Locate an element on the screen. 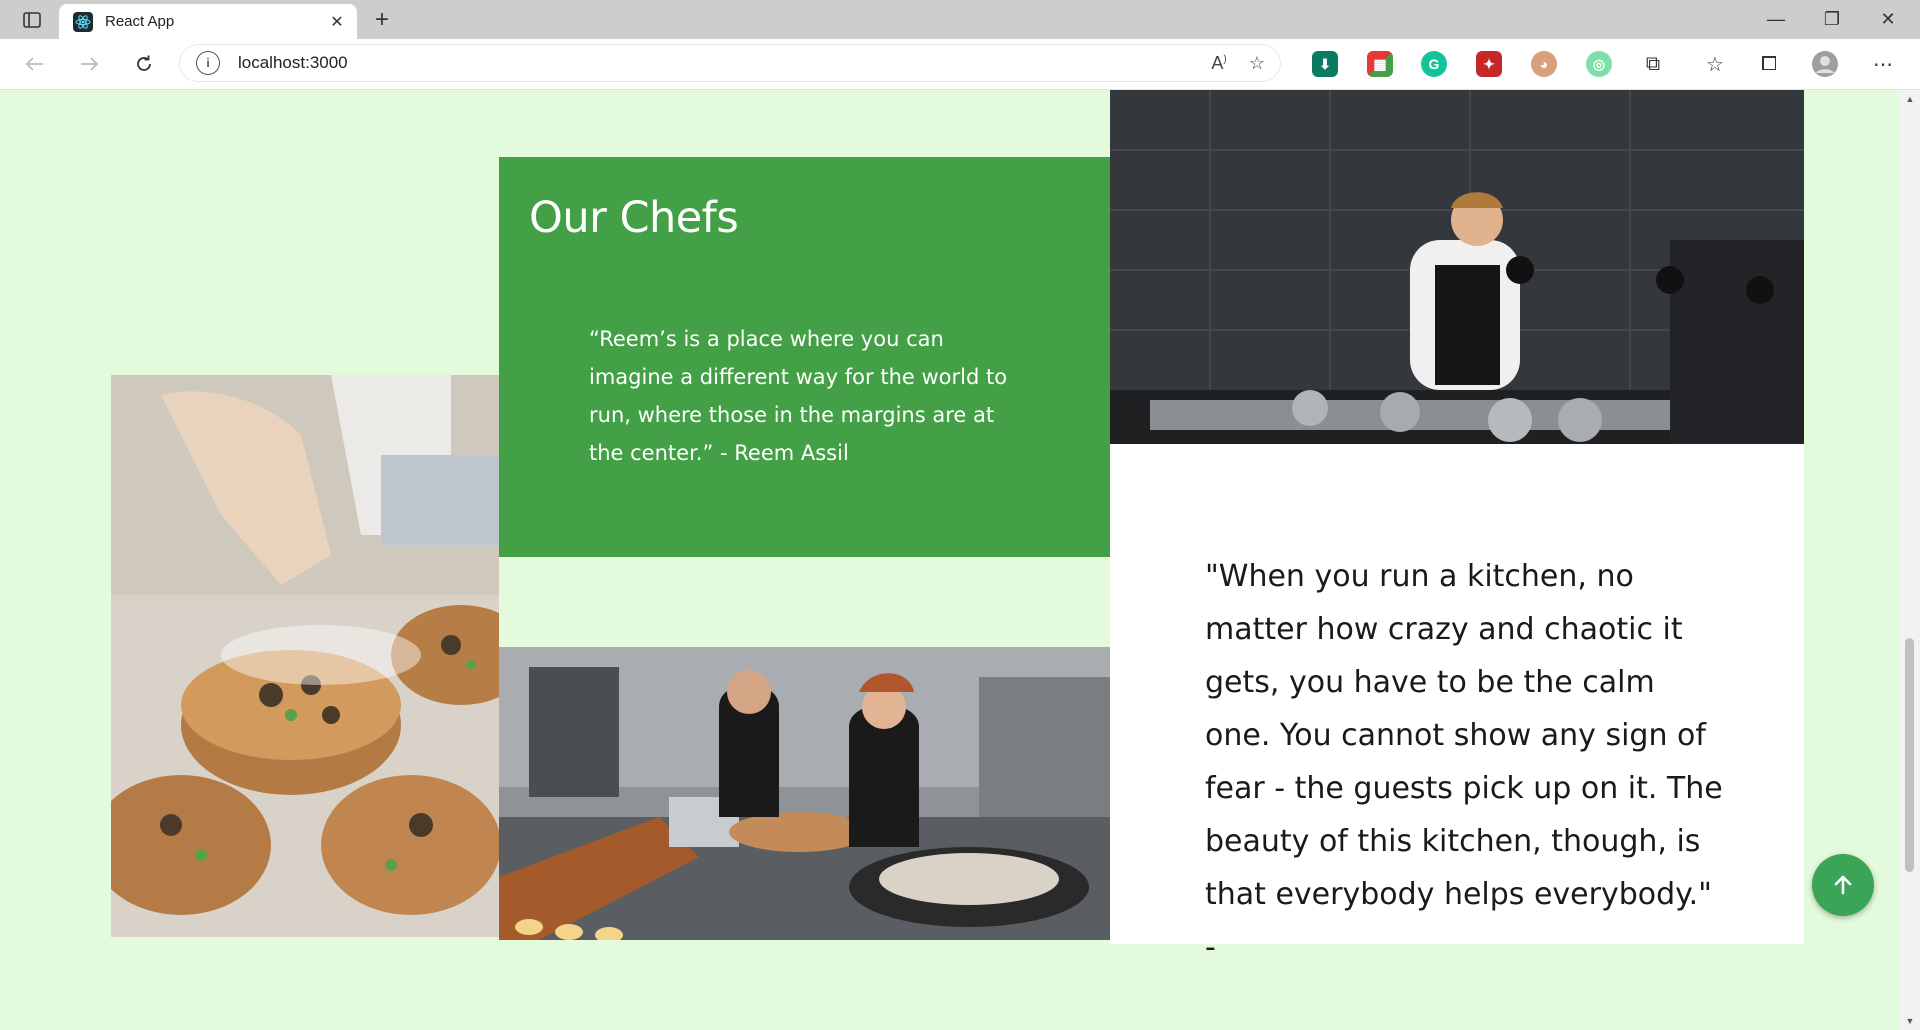  url-text: localhost:3000 is located at coordinates (721, 63).